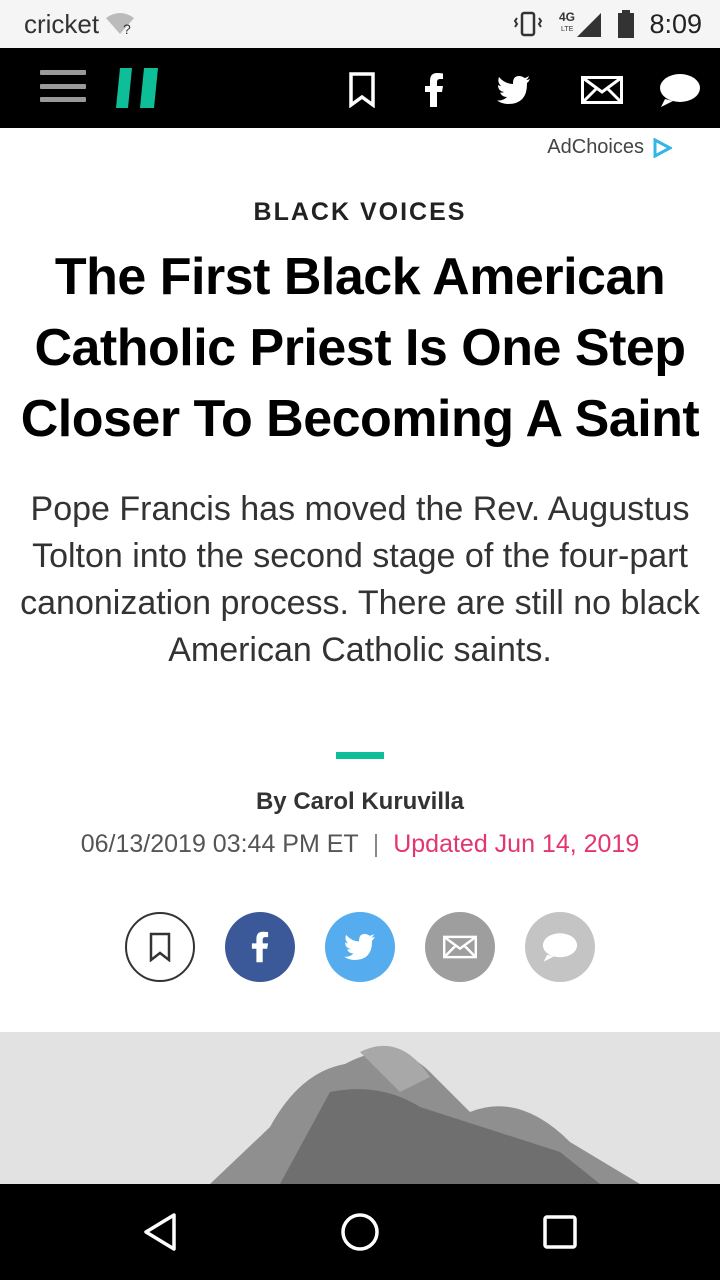 This screenshot has height=1280, width=720. Describe the element at coordinates (516, 844) in the screenshot. I see `updated-timestamp: Updated Jun 14, 2019` at that location.